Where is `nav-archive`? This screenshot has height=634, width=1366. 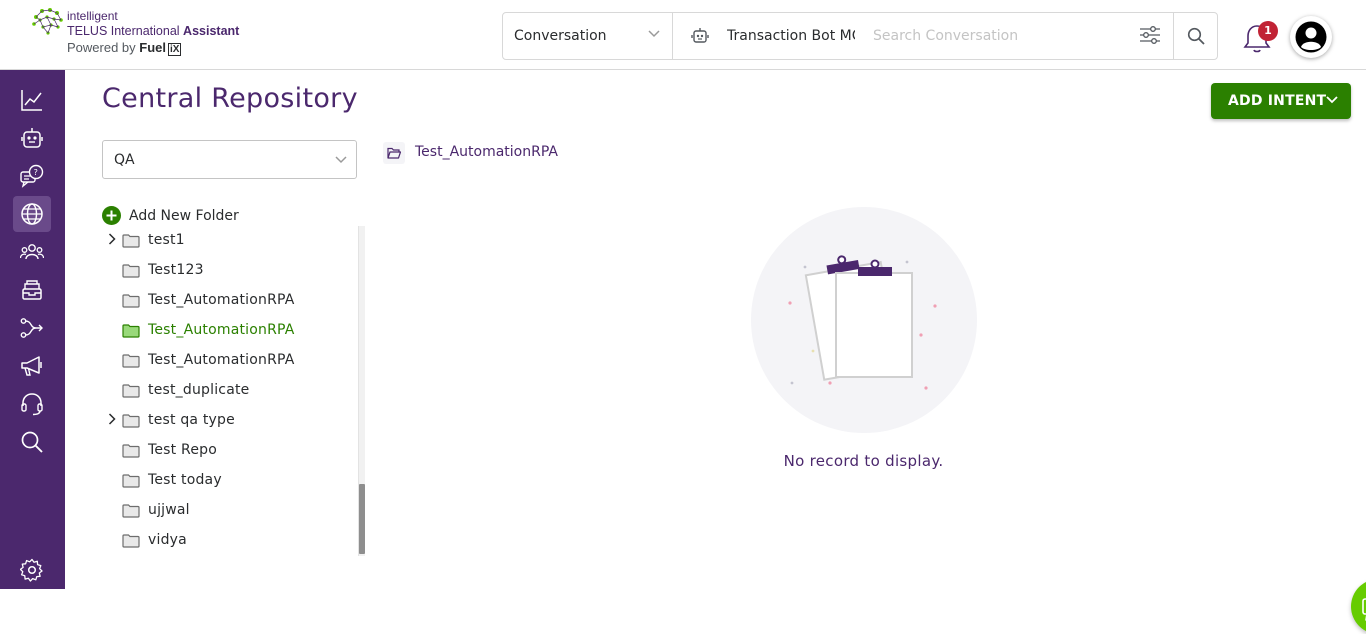 nav-archive is located at coordinates (32, 290).